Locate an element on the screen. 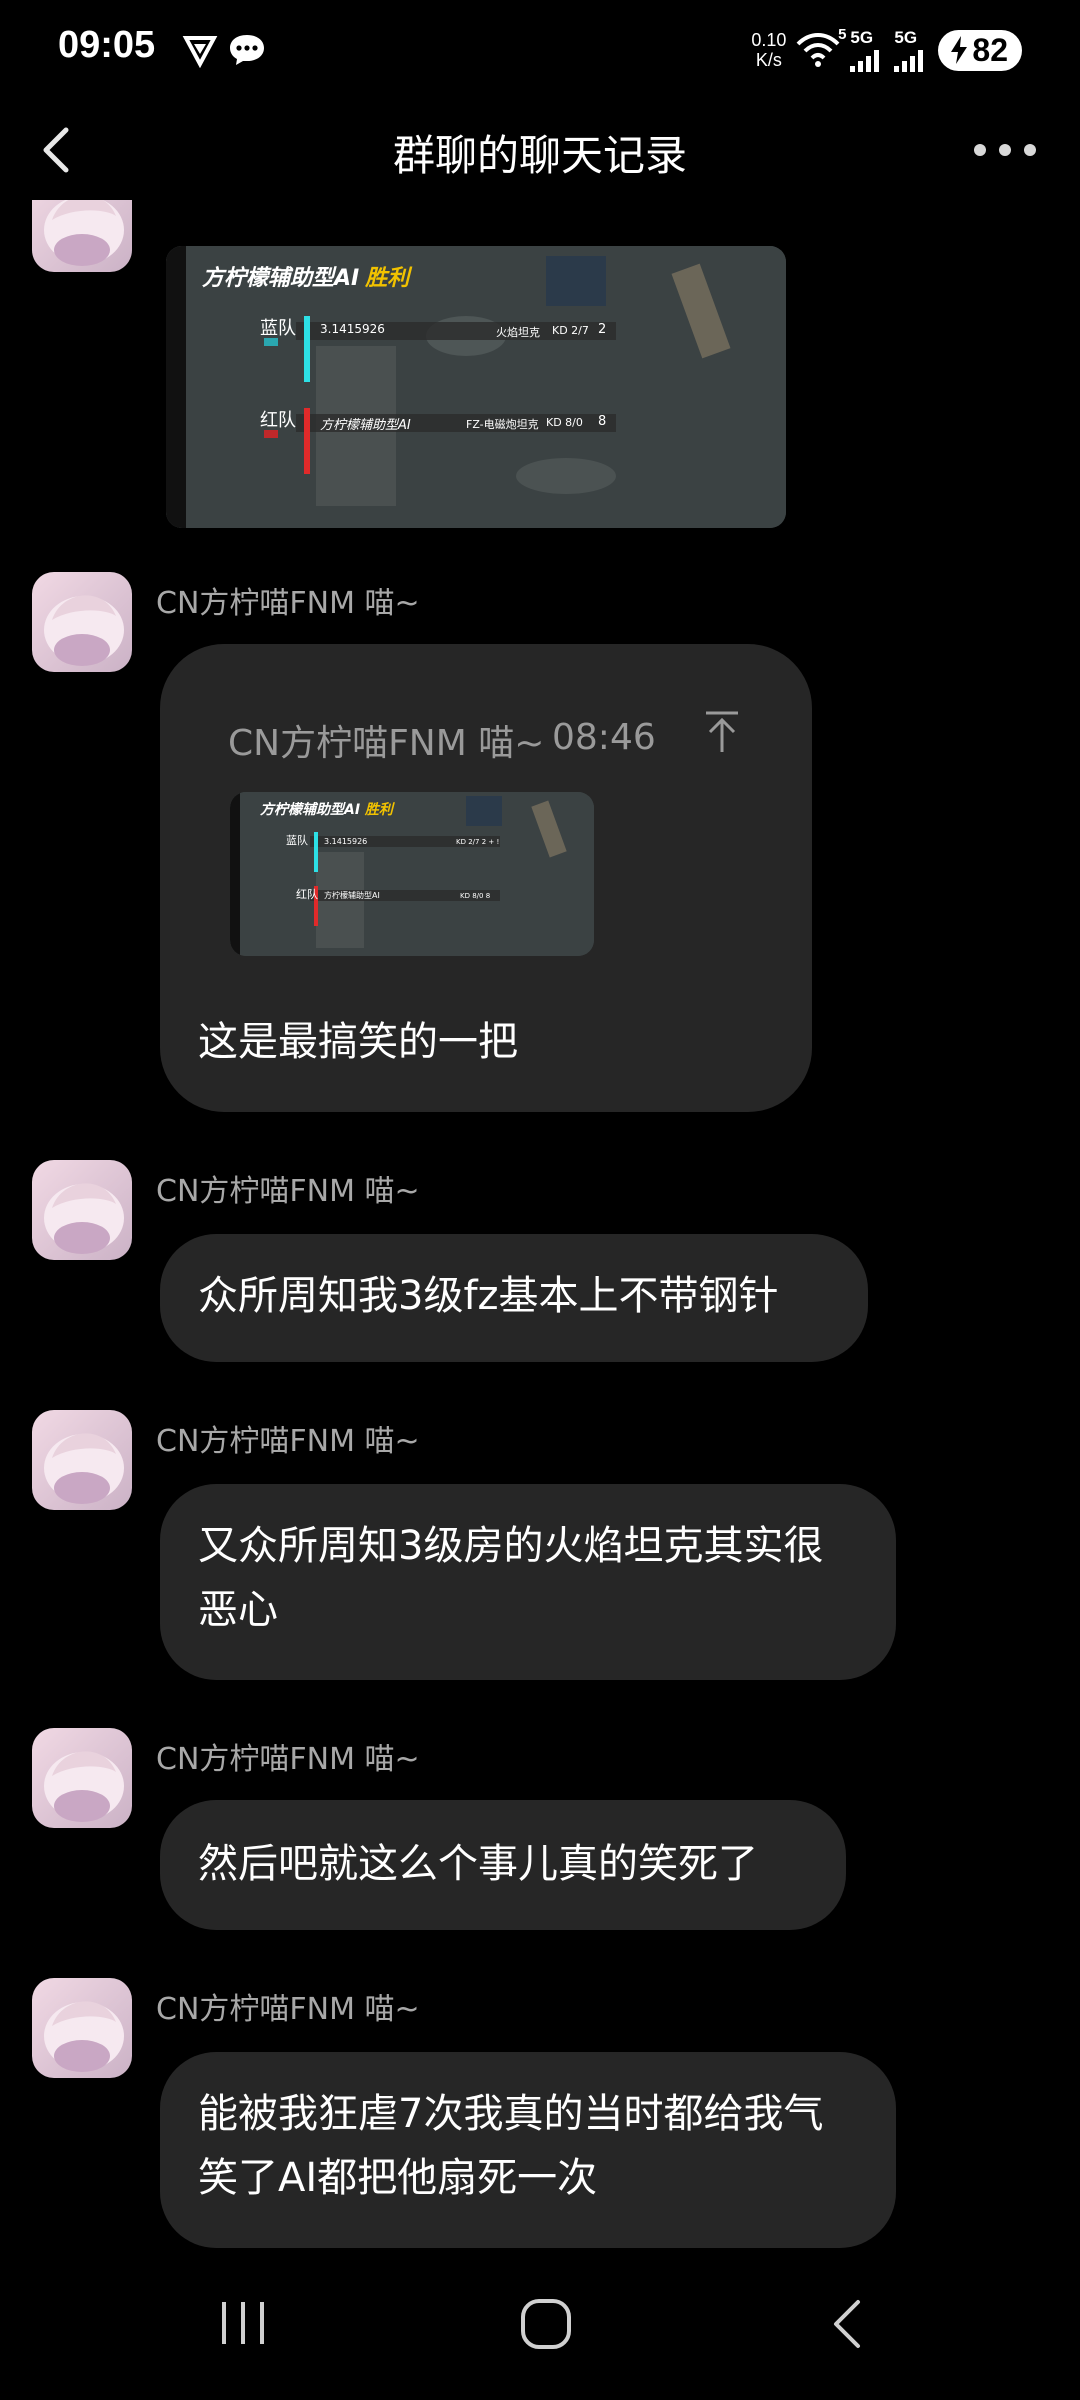 This screenshot has height=2400, width=1080. status-time: 09:05 is located at coordinates (107, 45).